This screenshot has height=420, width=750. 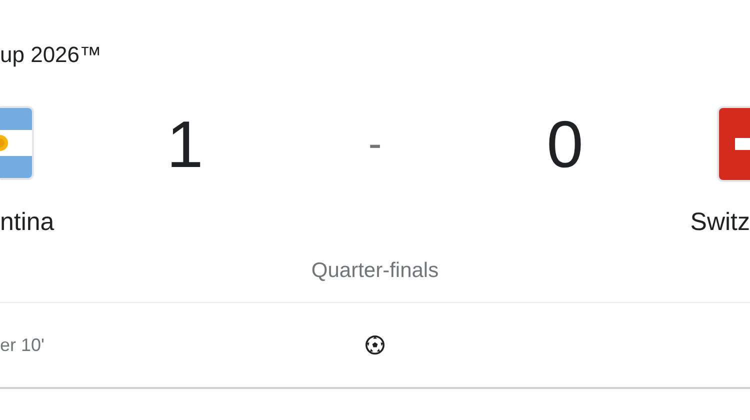 What do you see at coordinates (375, 345) in the screenshot?
I see `soccer-ball-icon` at bounding box center [375, 345].